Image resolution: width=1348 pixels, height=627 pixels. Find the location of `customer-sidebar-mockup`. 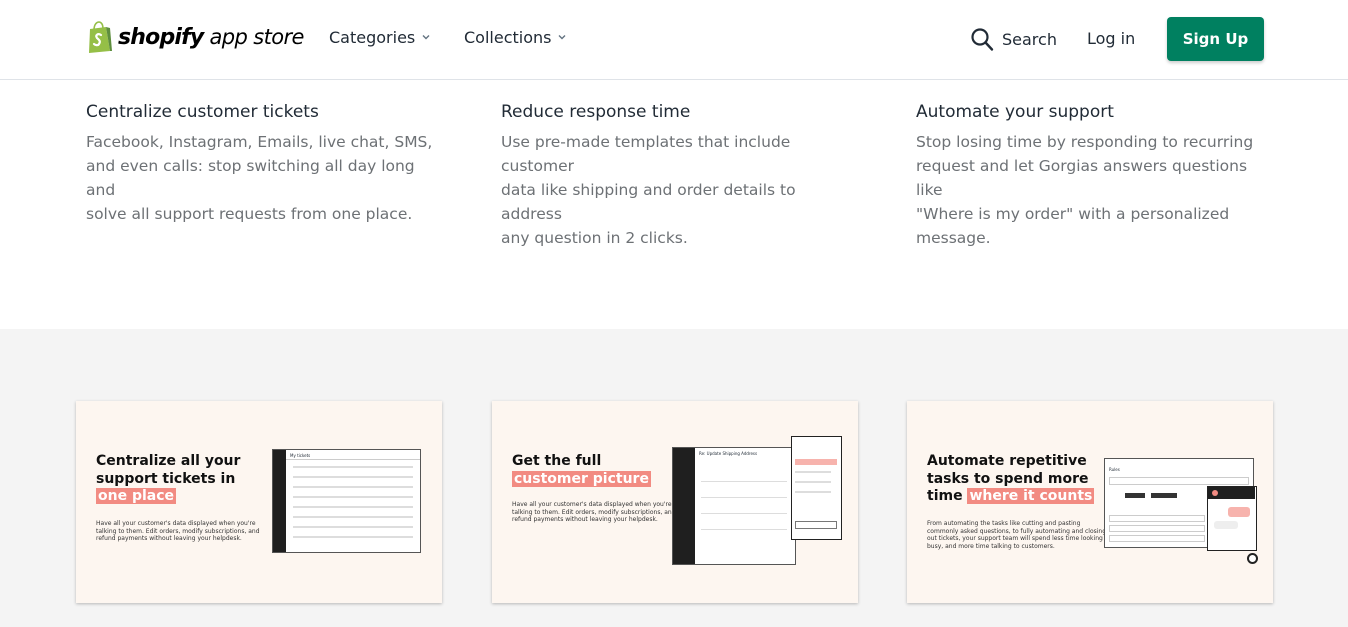

customer-sidebar-mockup is located at coordinates (816, 488).